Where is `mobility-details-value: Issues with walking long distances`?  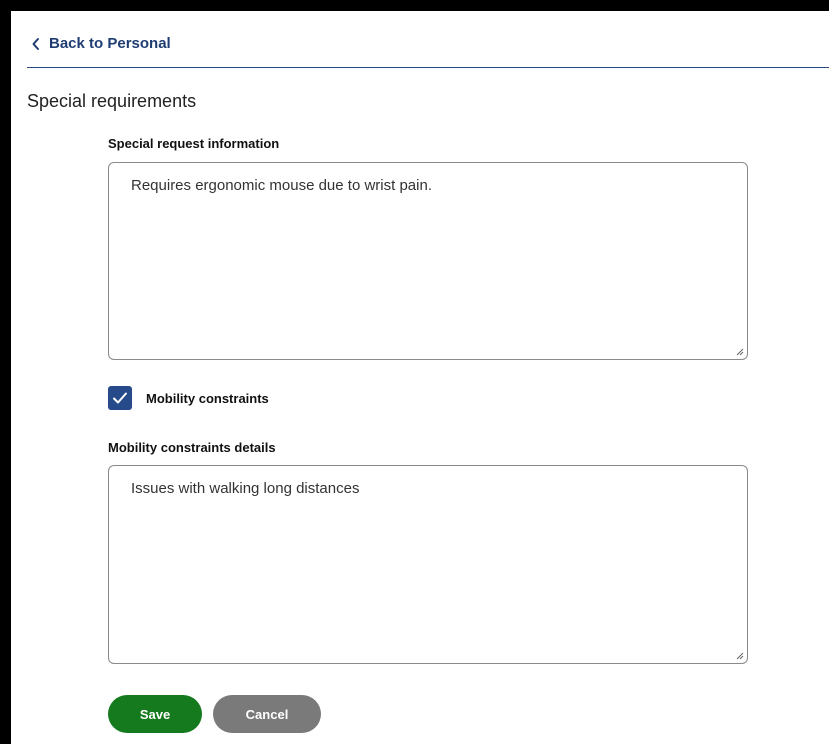 mobility-details-value: Issues with walking long distances is located at coordinates (245, 488).